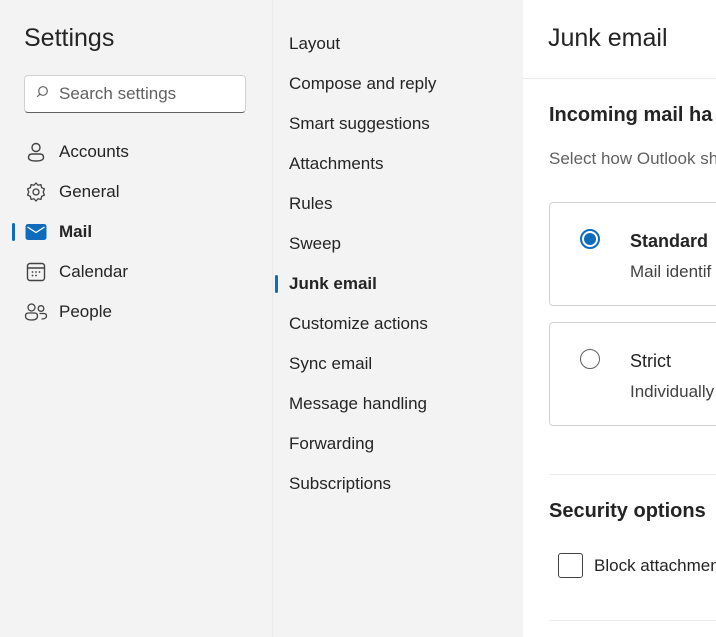 The width and height of the screenshot is (716, 637). What do you see at coordinates (655, 566) in the screenshot?
I see `block-attachments-label: Block attachmen` at bounding box center [655, 566].